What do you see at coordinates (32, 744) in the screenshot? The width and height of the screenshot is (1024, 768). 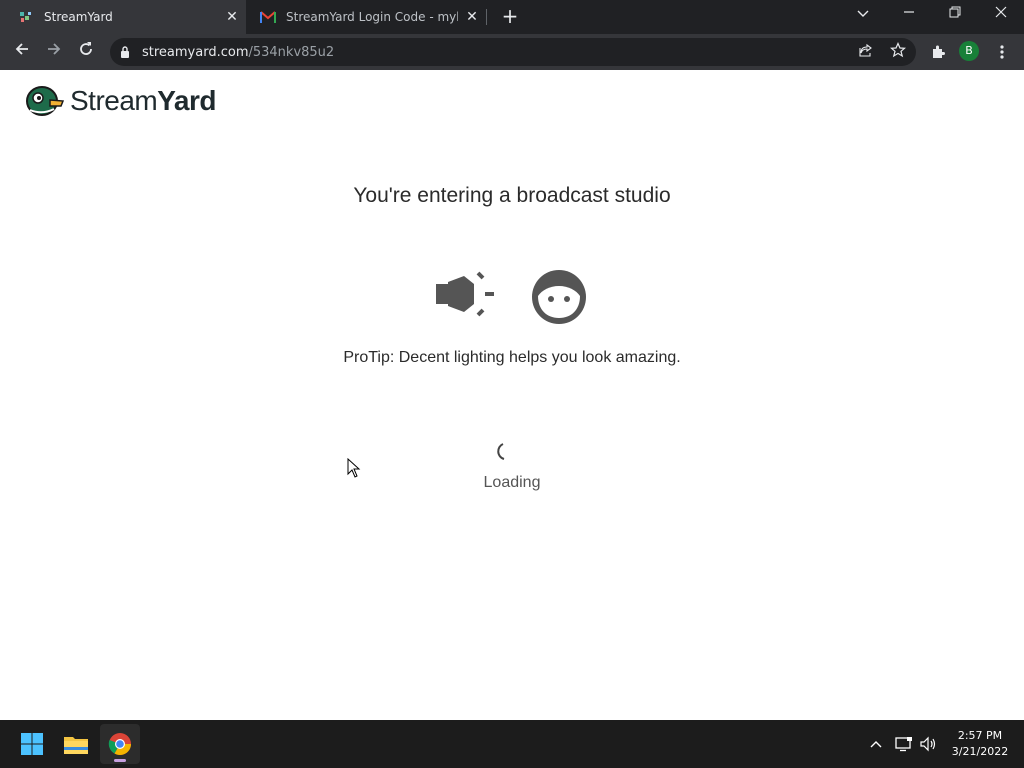 I see `start-menu-icon` at bounding box center [32, 744].